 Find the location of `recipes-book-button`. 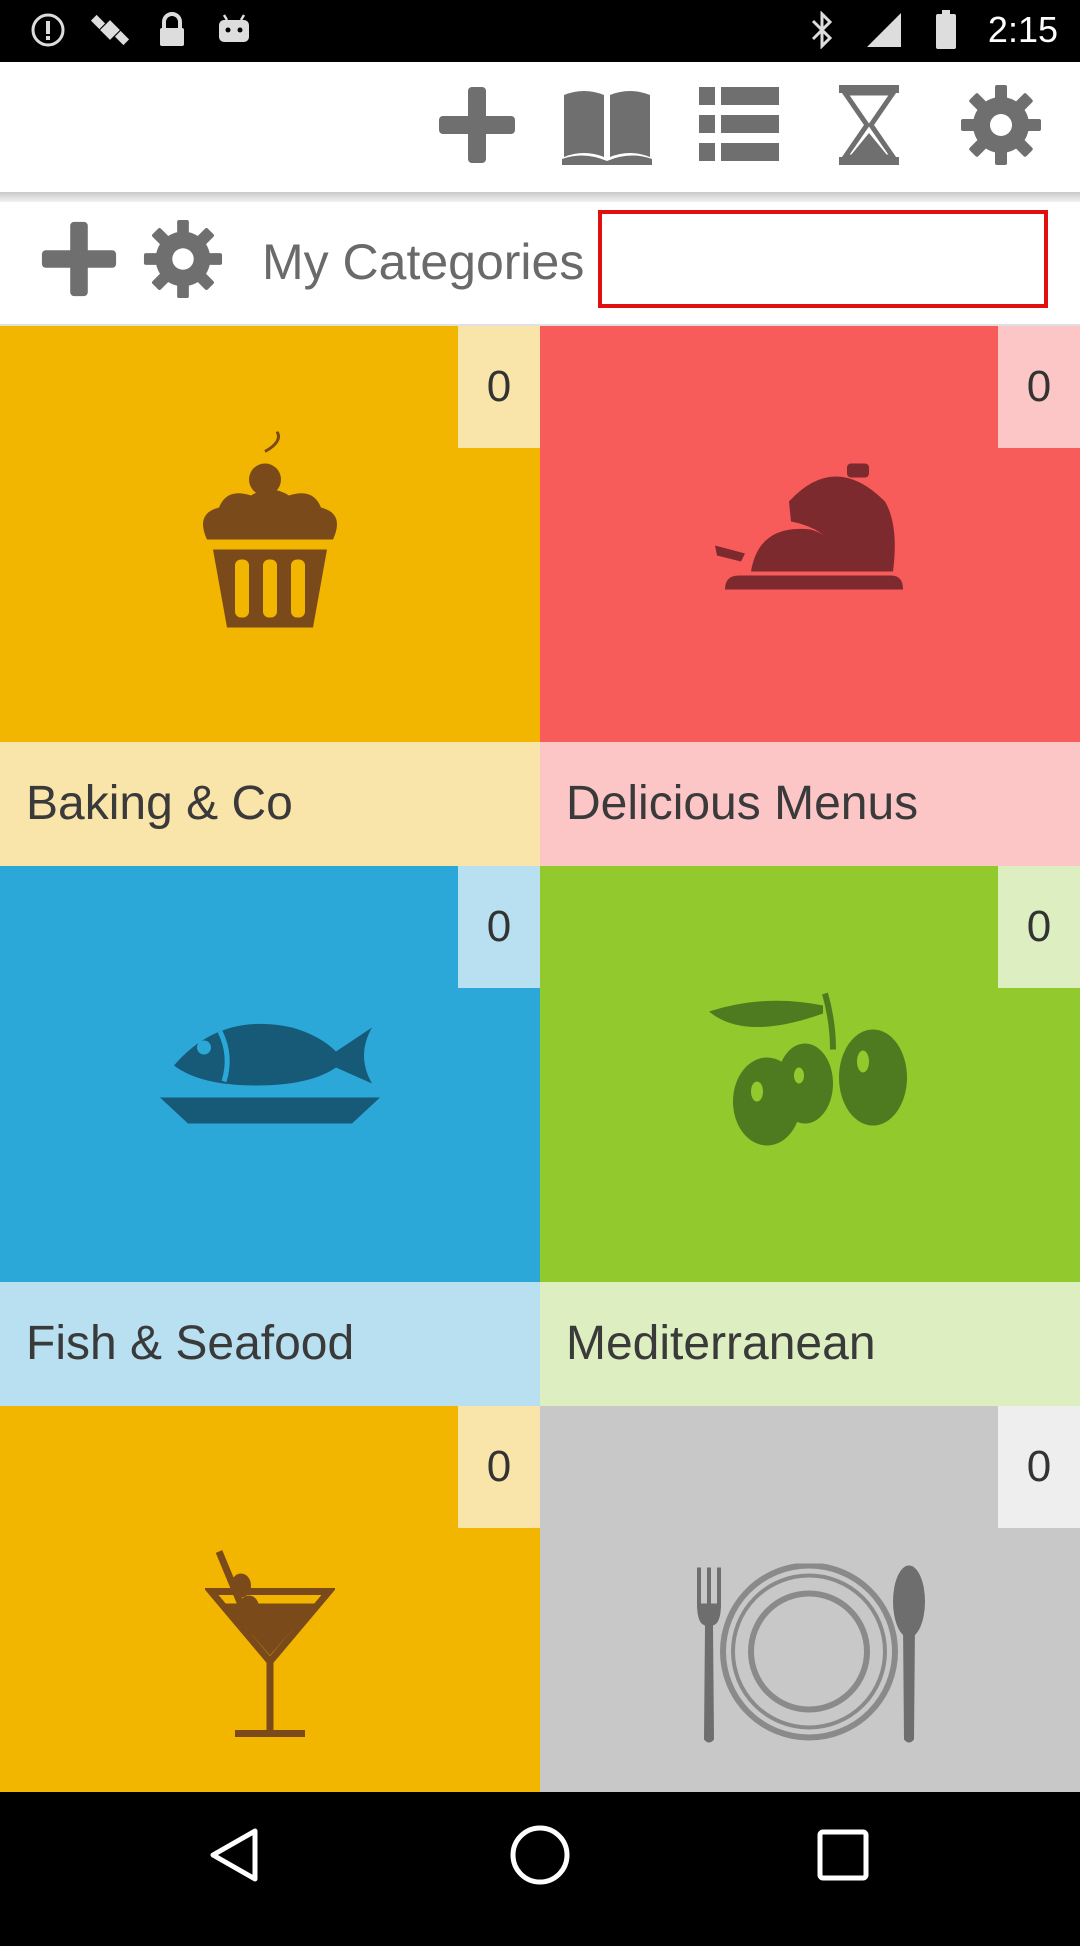

recipes-book-button is located at coordinates (607, 127).